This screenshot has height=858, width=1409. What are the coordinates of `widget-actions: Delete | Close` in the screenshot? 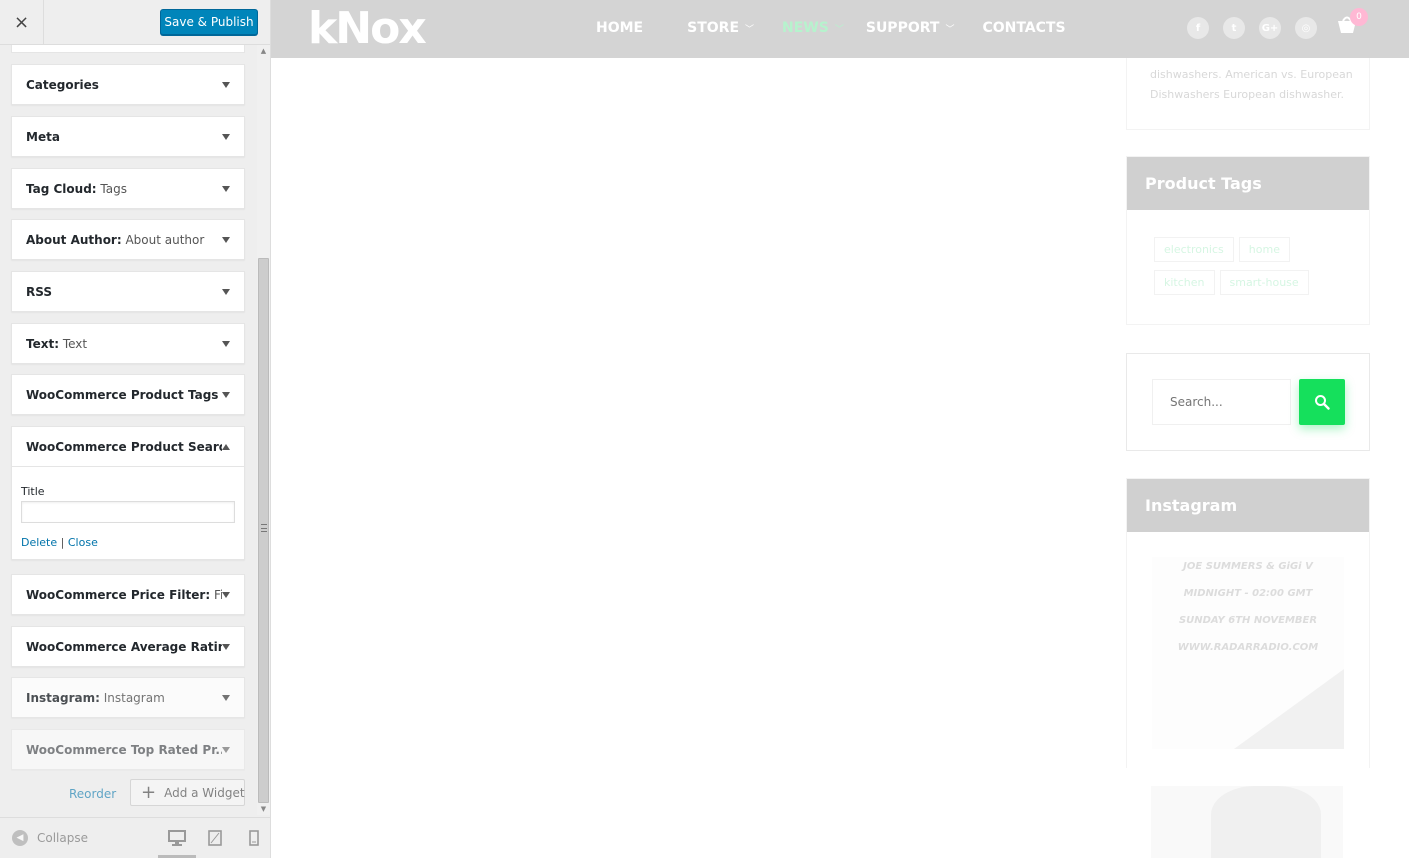 It's located at (128, 542).